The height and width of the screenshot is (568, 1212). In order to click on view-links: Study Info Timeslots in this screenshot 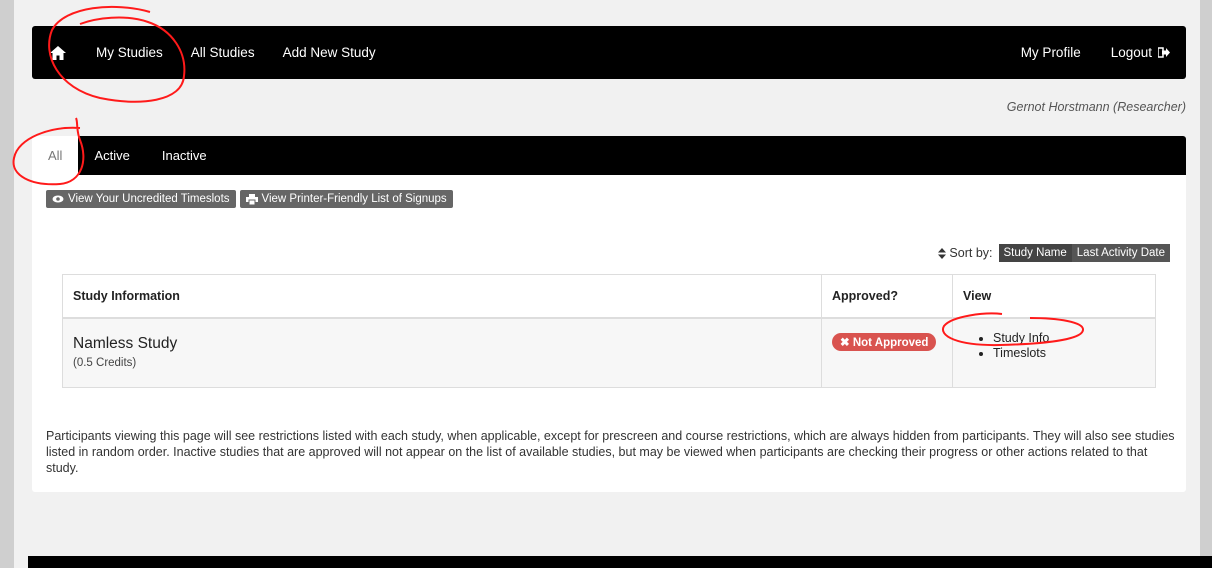, I will do `click(1054, 345)`.